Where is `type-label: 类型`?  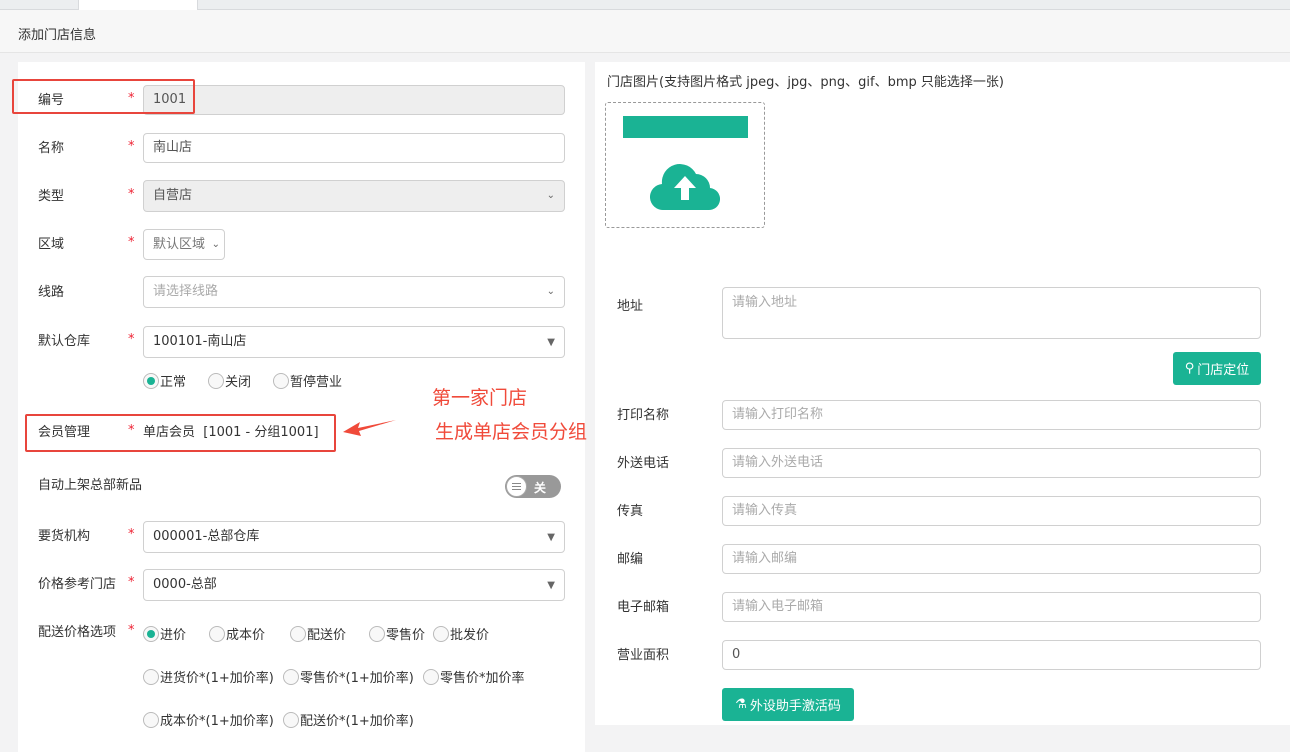 type-label: 类型 is located at coordinates (51, 196).